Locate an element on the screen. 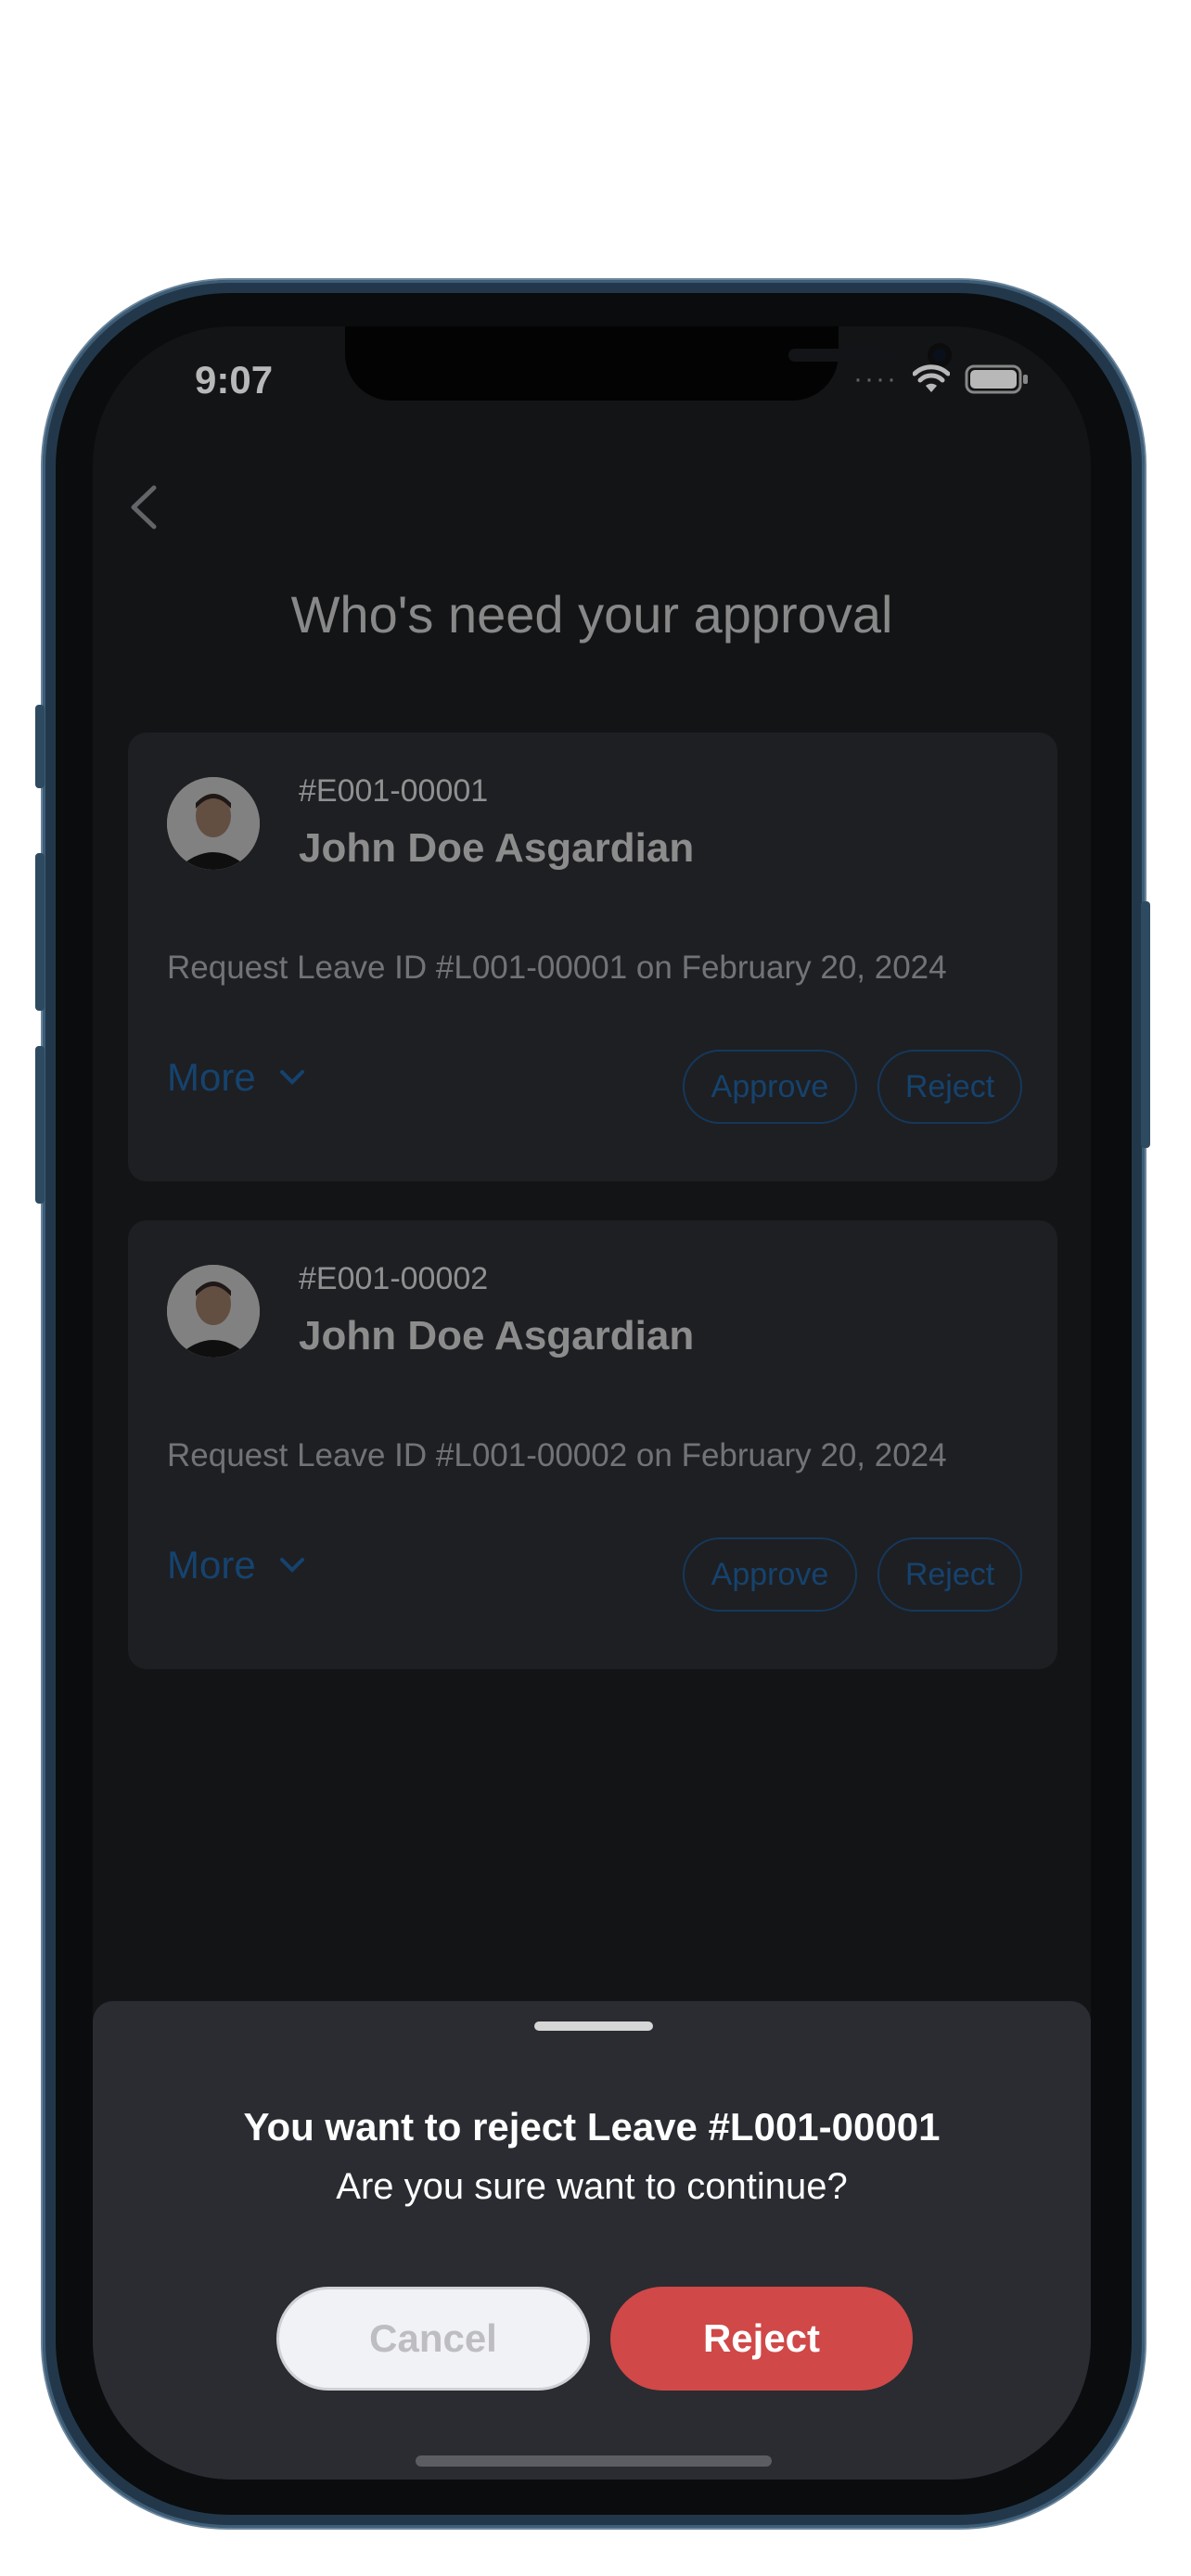 The width and height of the screenshot is (1191, 2576). sheet-title: You want to reject Leave #L001-00001 is located at coordinates (592, 2127).